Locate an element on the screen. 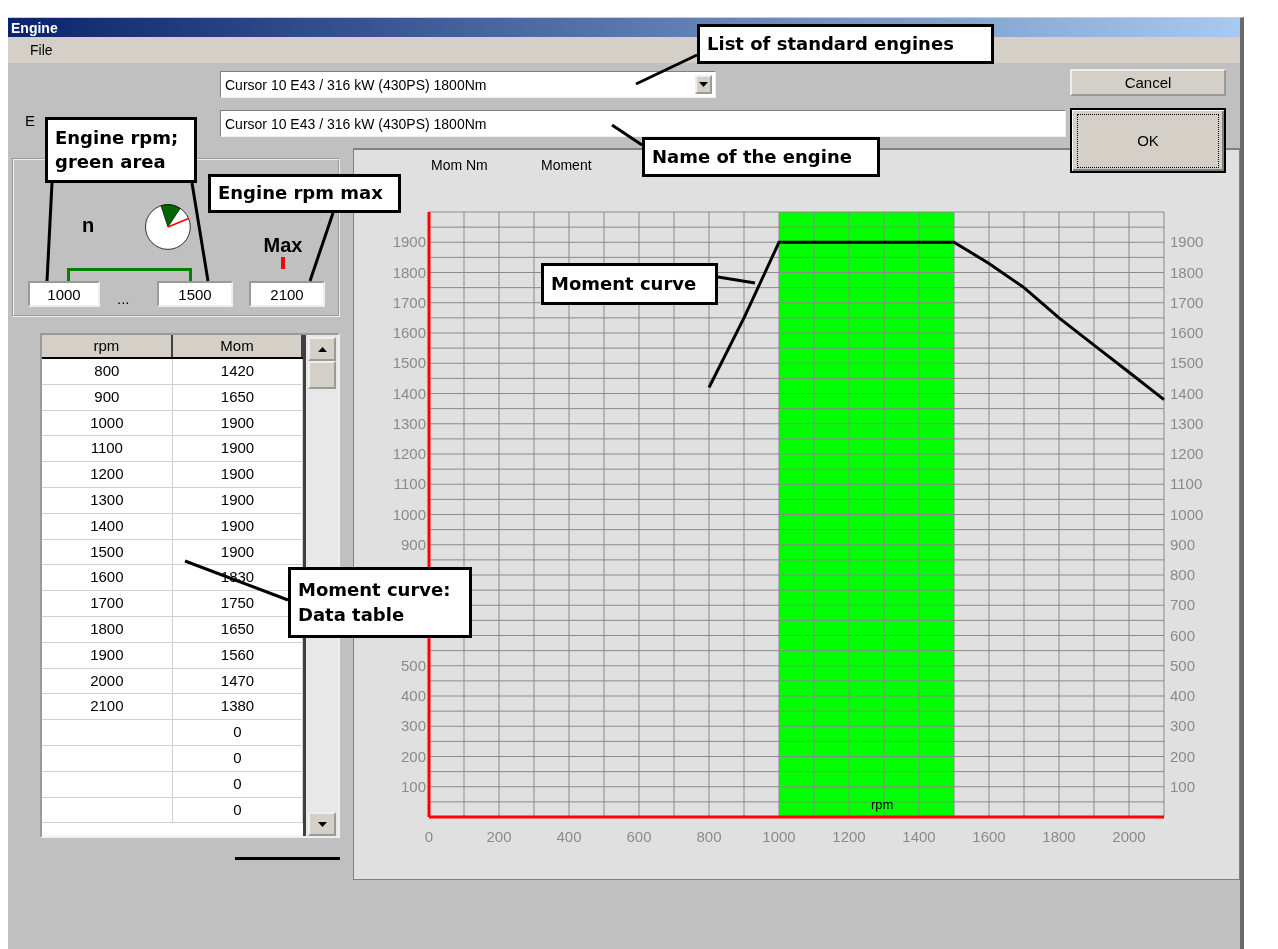 This screenshot has height=949, width=1278. x-tick-label: 1600 is located at coordinates (989, 836).